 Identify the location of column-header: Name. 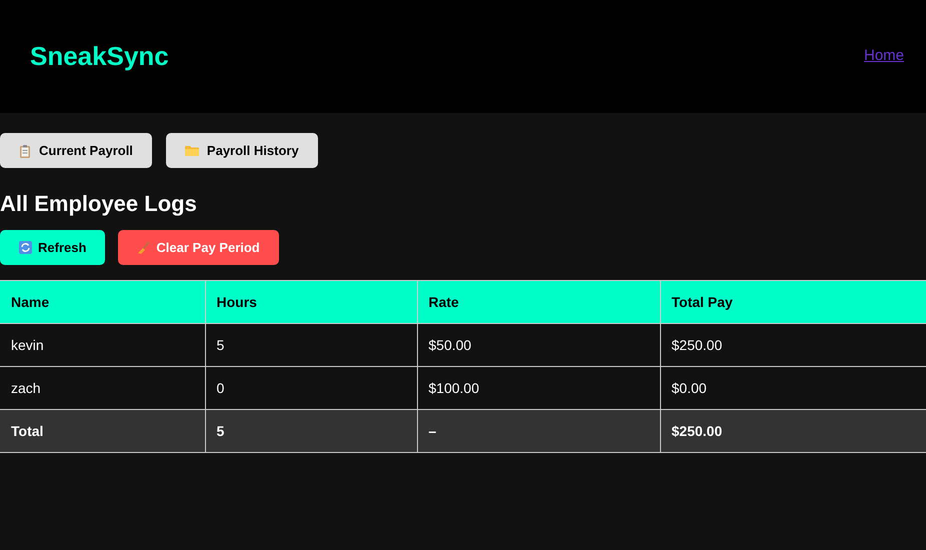
(102, 302).